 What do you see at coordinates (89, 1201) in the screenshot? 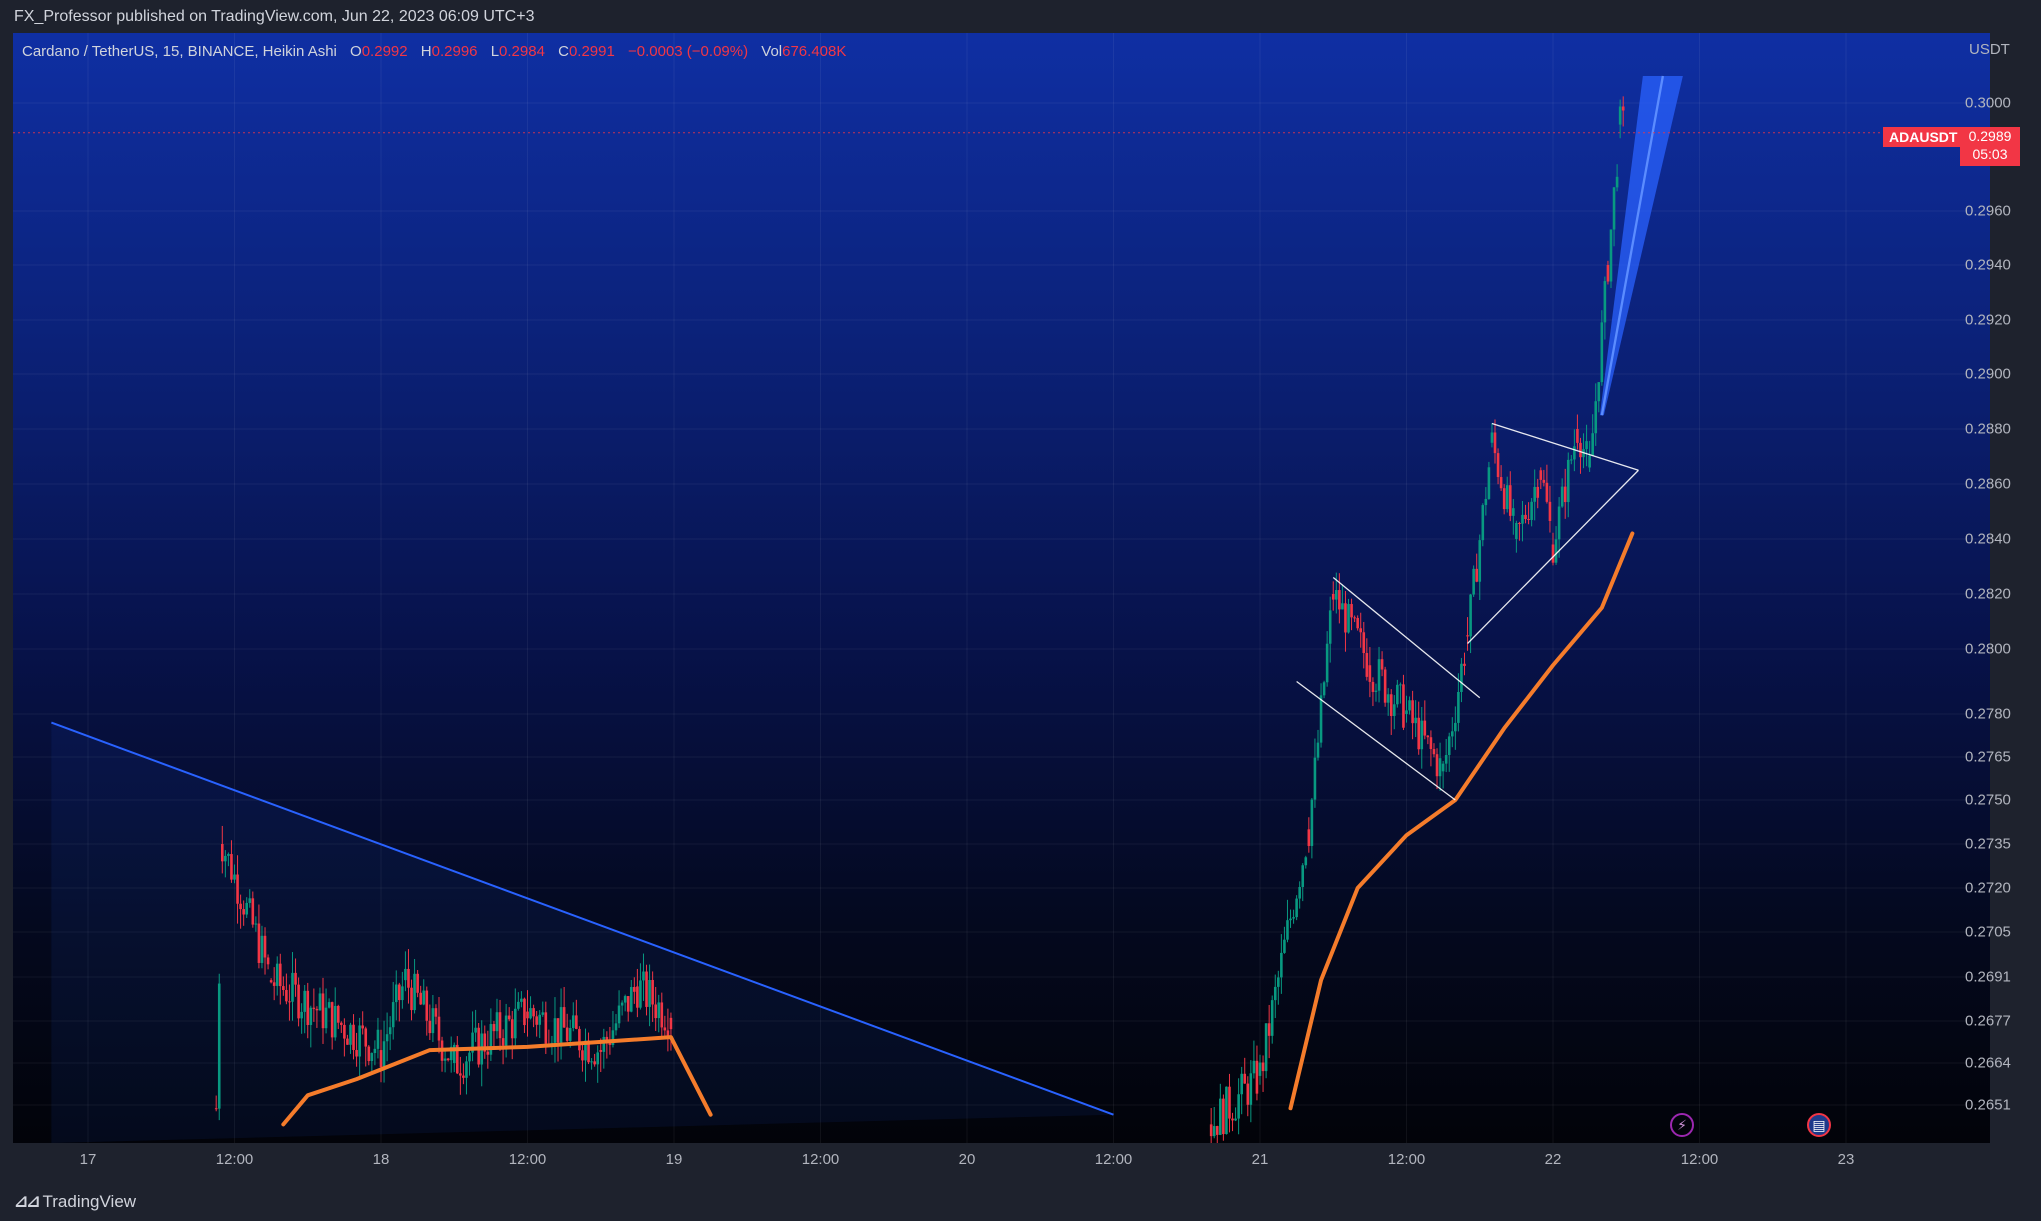
I see `tradingview-brand: TradingView` at bounding box center [89, 1201].